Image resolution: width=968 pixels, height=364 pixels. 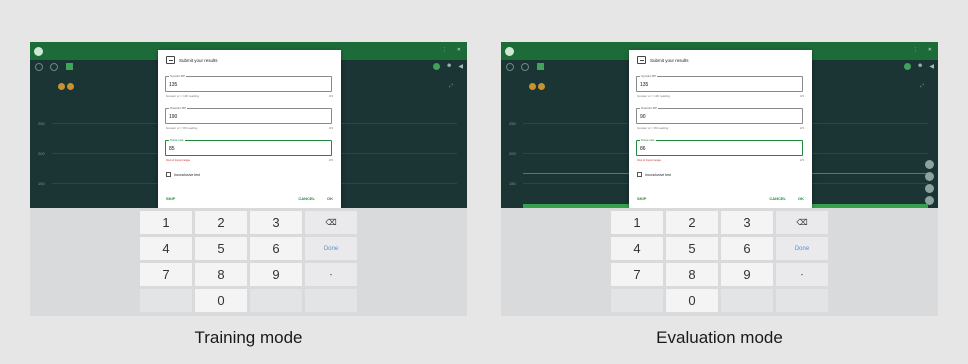 What do you see at coordinates (248, 337) in the screenshot?
I see `panel-caption: Training mode` at bounding box center [248, 337].